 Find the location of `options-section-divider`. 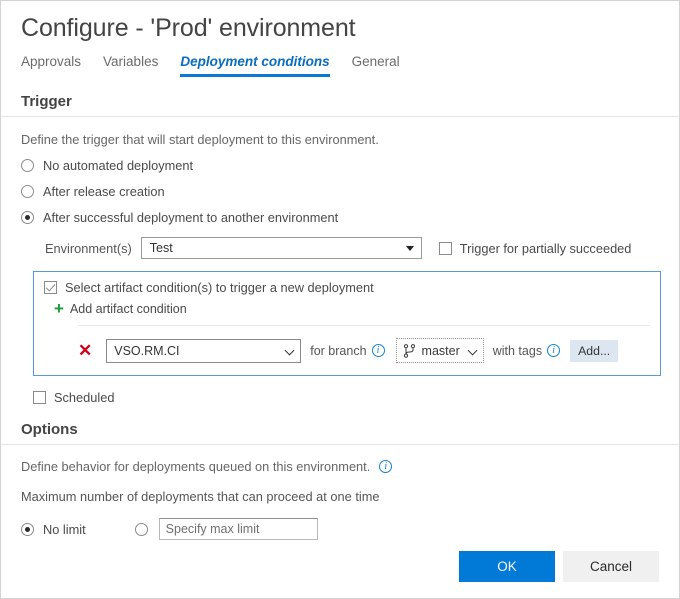

options-section-divider is located at coordinates (340, 444).